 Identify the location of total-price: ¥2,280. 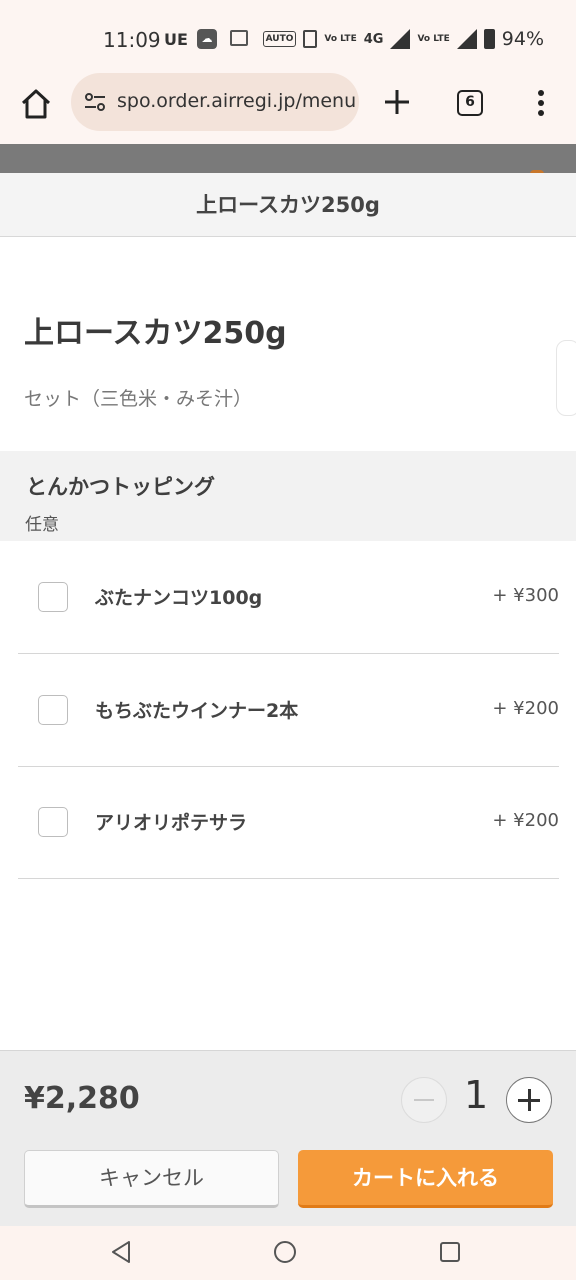
(82, 1098).